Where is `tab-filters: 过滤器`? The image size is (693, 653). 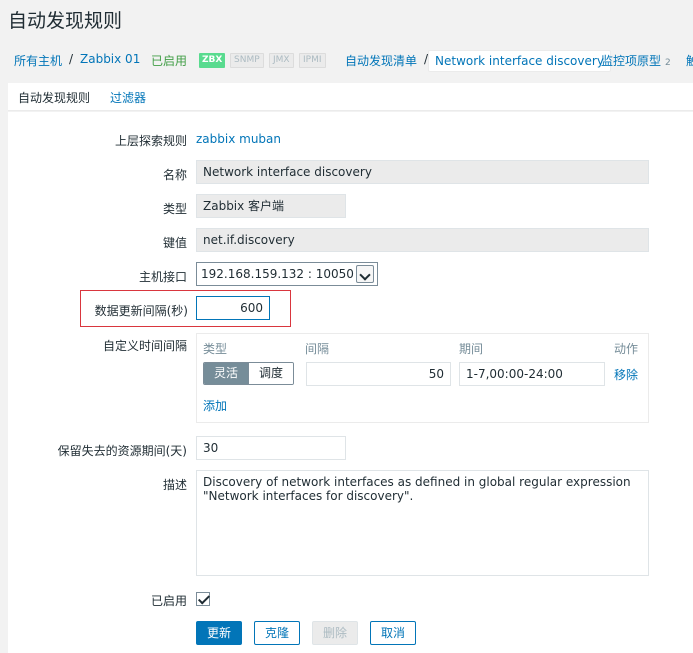
tab-filters: 过滤器 is located at coordinates (128, 97).